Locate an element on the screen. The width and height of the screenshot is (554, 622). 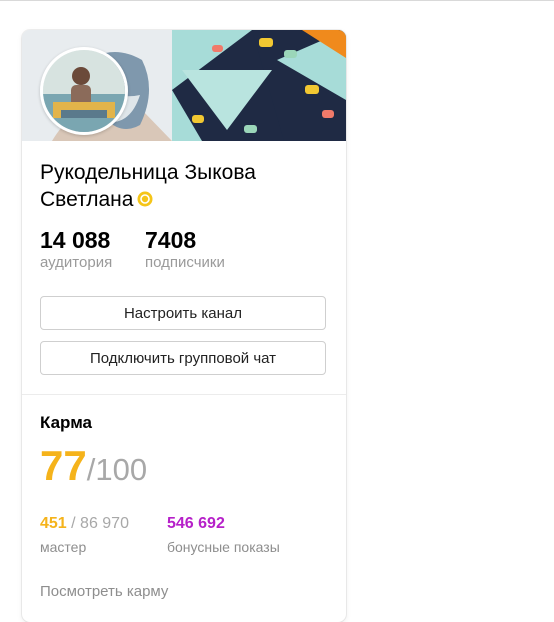
top-divider is located at coordinates (277, 0).